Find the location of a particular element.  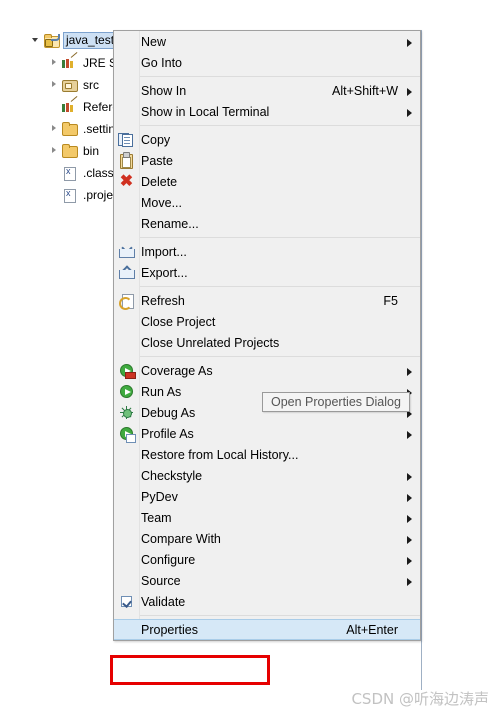

menu-item-coverage-as: Coverage As is located at coordinates (267, 370).